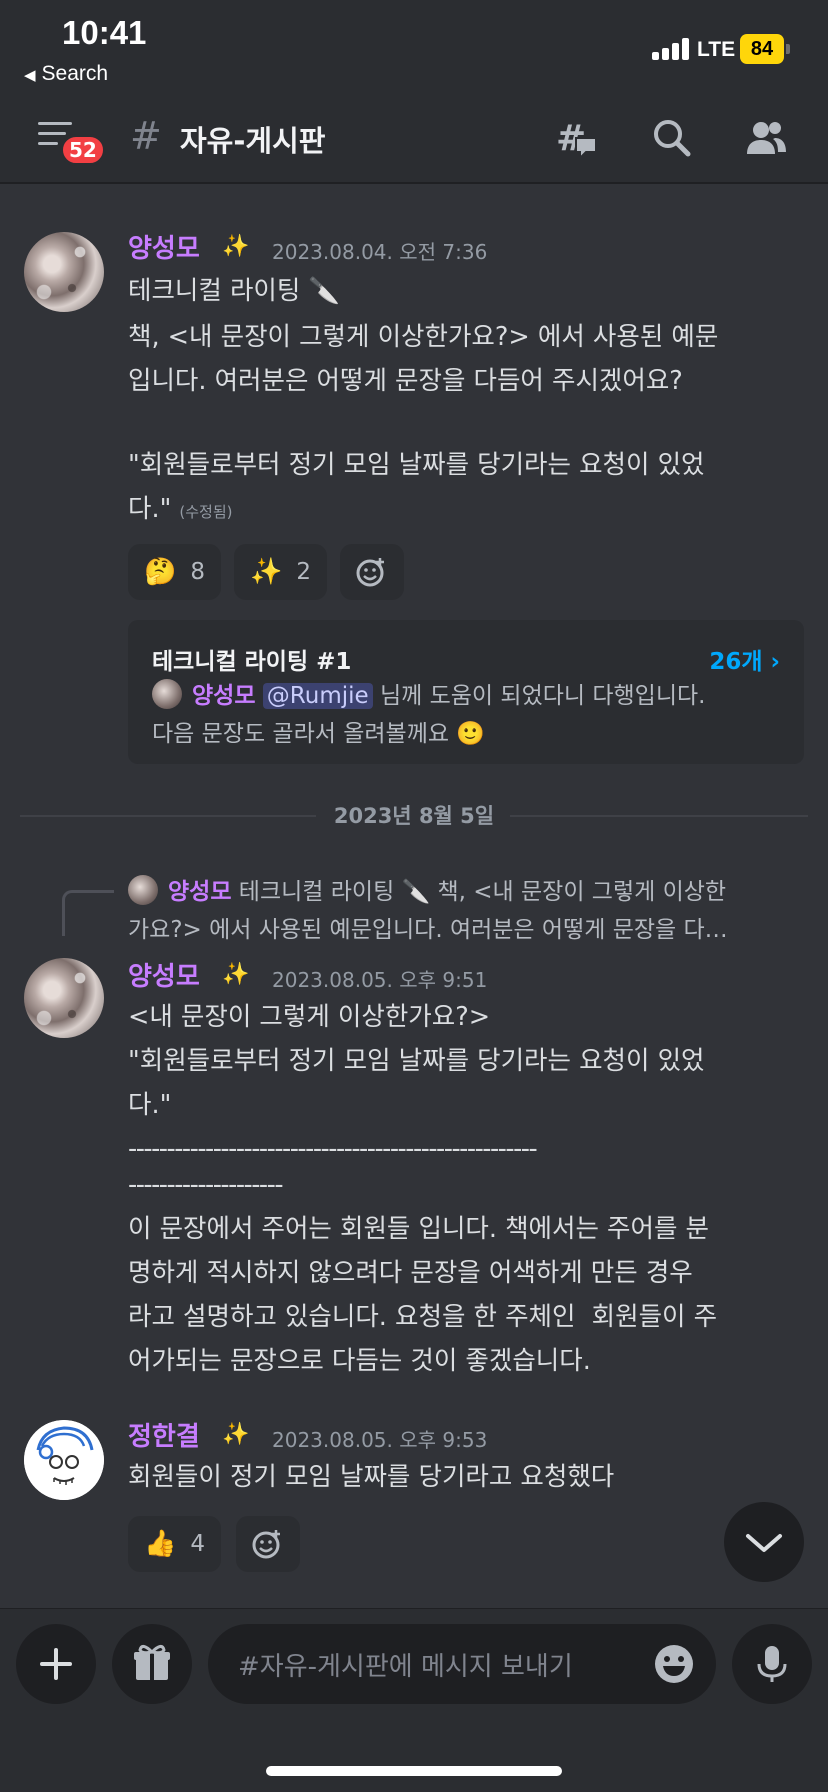 This screenshot has height=1792, width=828. What do you see at coordinates (423, 337) in the screenshot?
I see `message-line: 책, <내 문장이 그렇게 이상한가요?> 에서 사용된 예문` at bounding box center [423, 337].